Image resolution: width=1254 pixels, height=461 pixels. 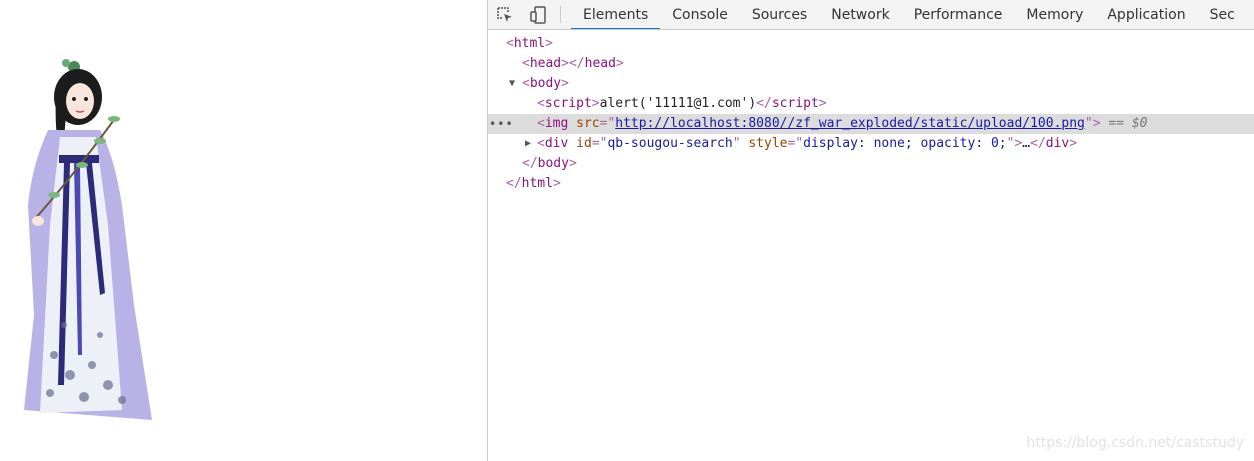 I want to click on div-style-attr: style, so click(x=768, y=143).